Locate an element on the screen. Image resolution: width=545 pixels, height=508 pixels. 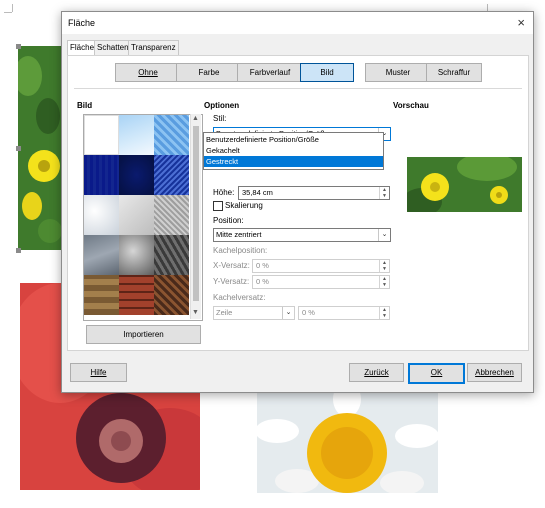
pattern-button: Muster is located at coordinates (398, 72).